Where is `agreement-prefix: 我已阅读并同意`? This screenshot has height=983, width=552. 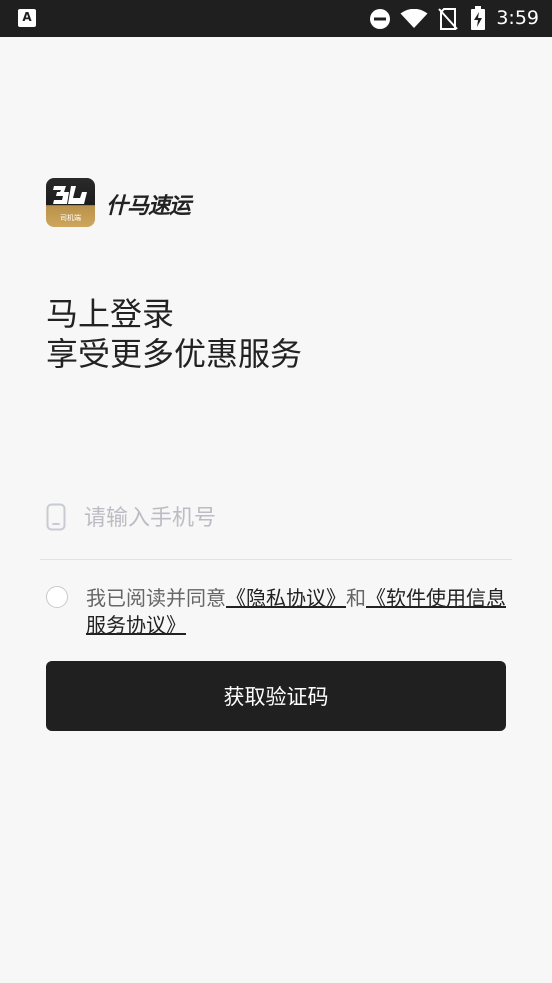 agreement-prefix: 我已阅读并同意 is located at coordinates (156, 598).